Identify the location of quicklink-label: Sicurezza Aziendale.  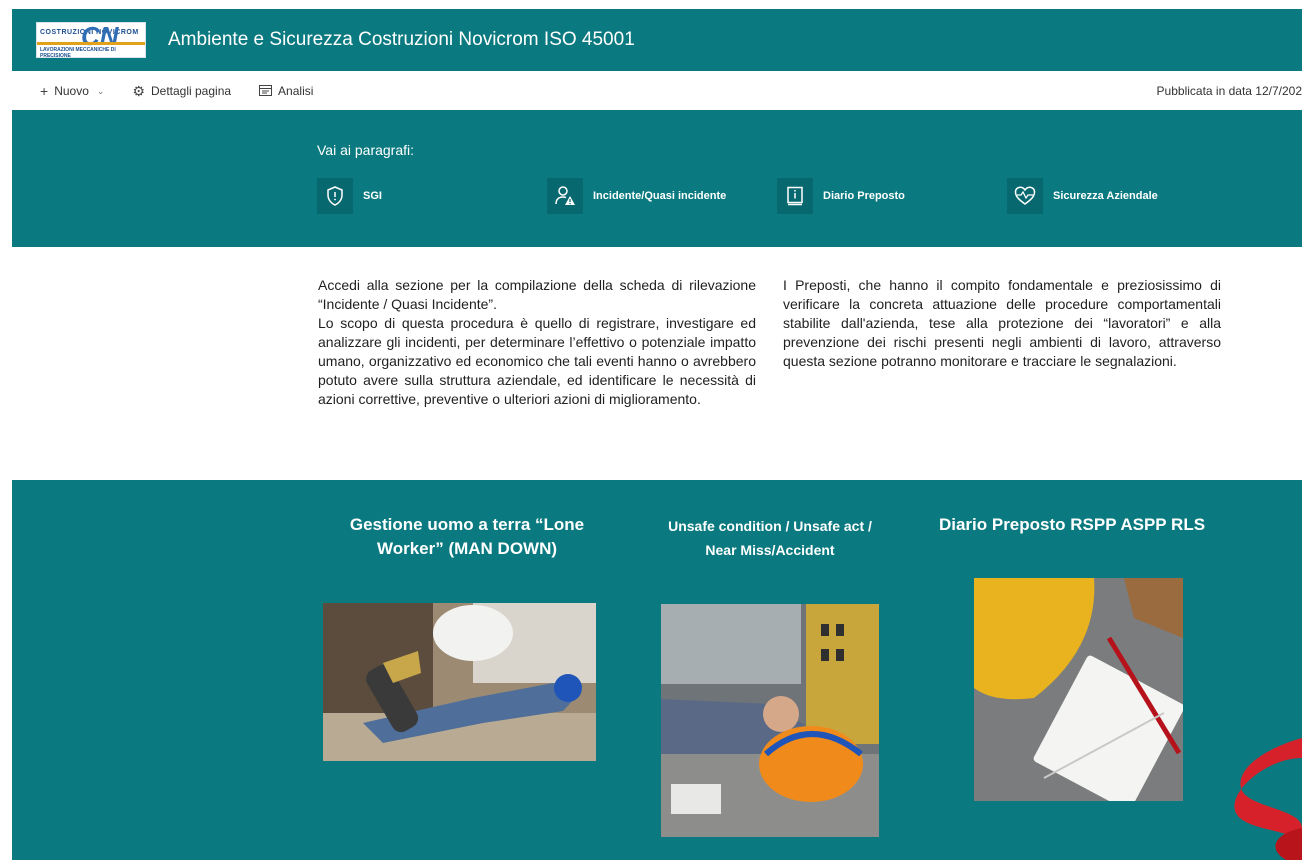
(1105, 196).